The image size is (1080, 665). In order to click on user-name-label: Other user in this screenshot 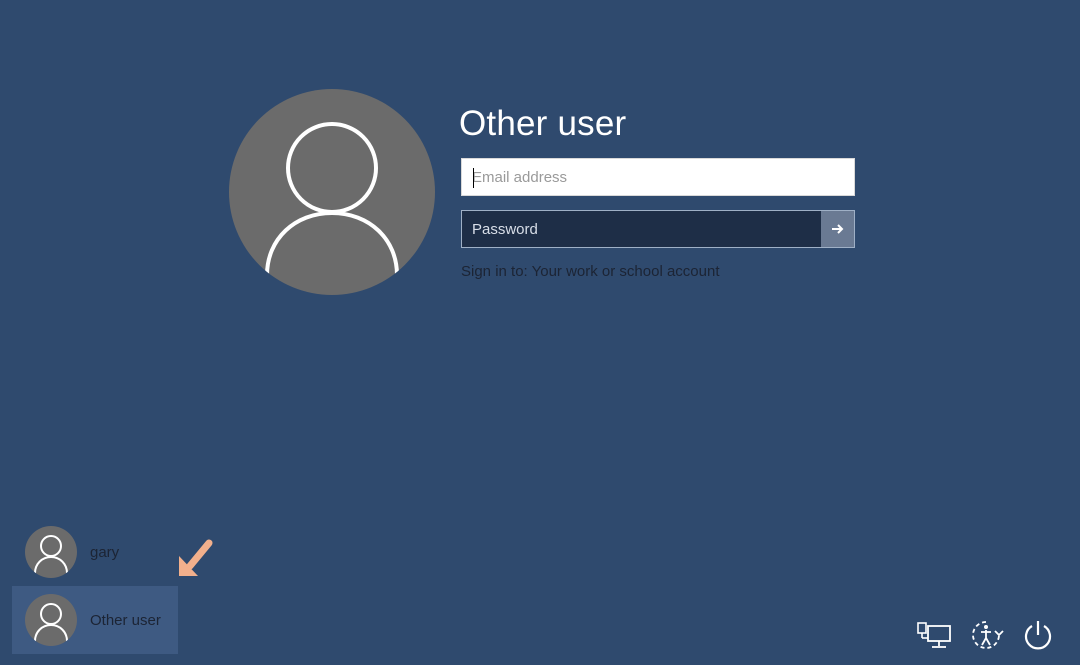, I will do `click(125, 620)`.